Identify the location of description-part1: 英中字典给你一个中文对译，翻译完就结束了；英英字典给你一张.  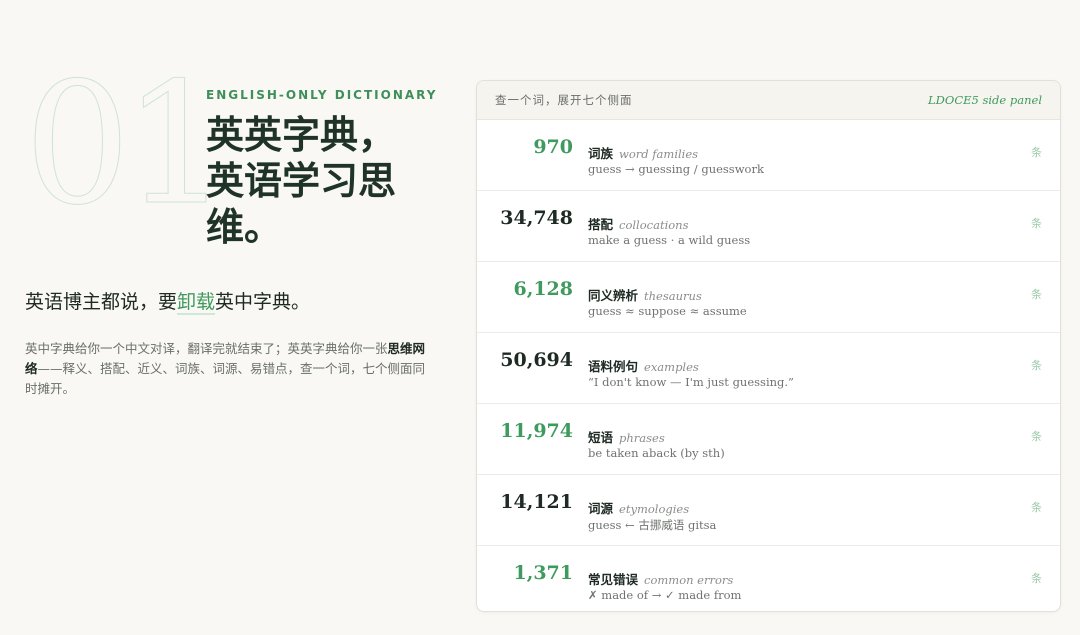
(206, 348).